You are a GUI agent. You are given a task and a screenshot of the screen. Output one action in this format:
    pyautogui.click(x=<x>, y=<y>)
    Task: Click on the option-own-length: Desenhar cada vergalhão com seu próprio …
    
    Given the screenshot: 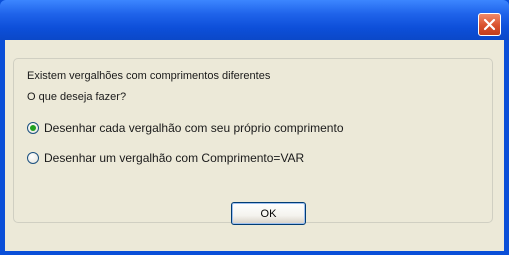 What is the action you would take?
    pyautogui.click(x=185, y=128)
    